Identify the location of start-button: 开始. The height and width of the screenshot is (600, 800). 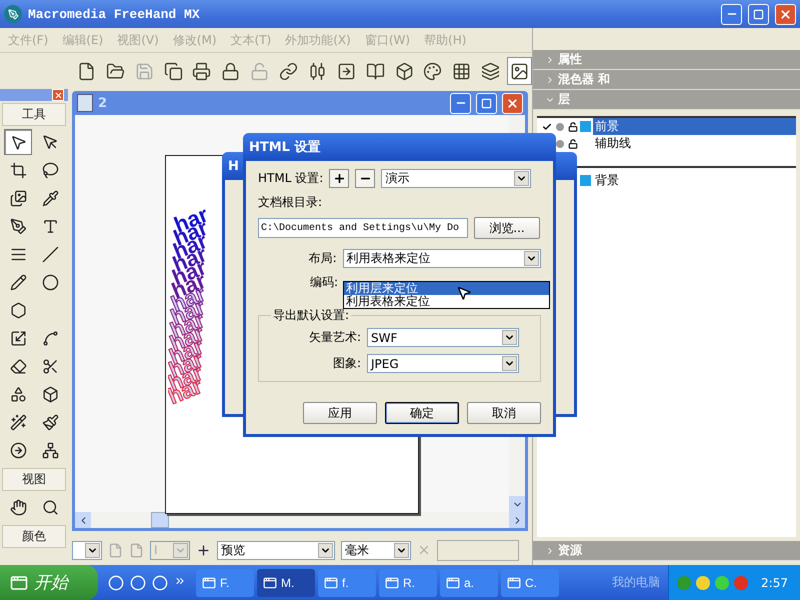
(49, 582).